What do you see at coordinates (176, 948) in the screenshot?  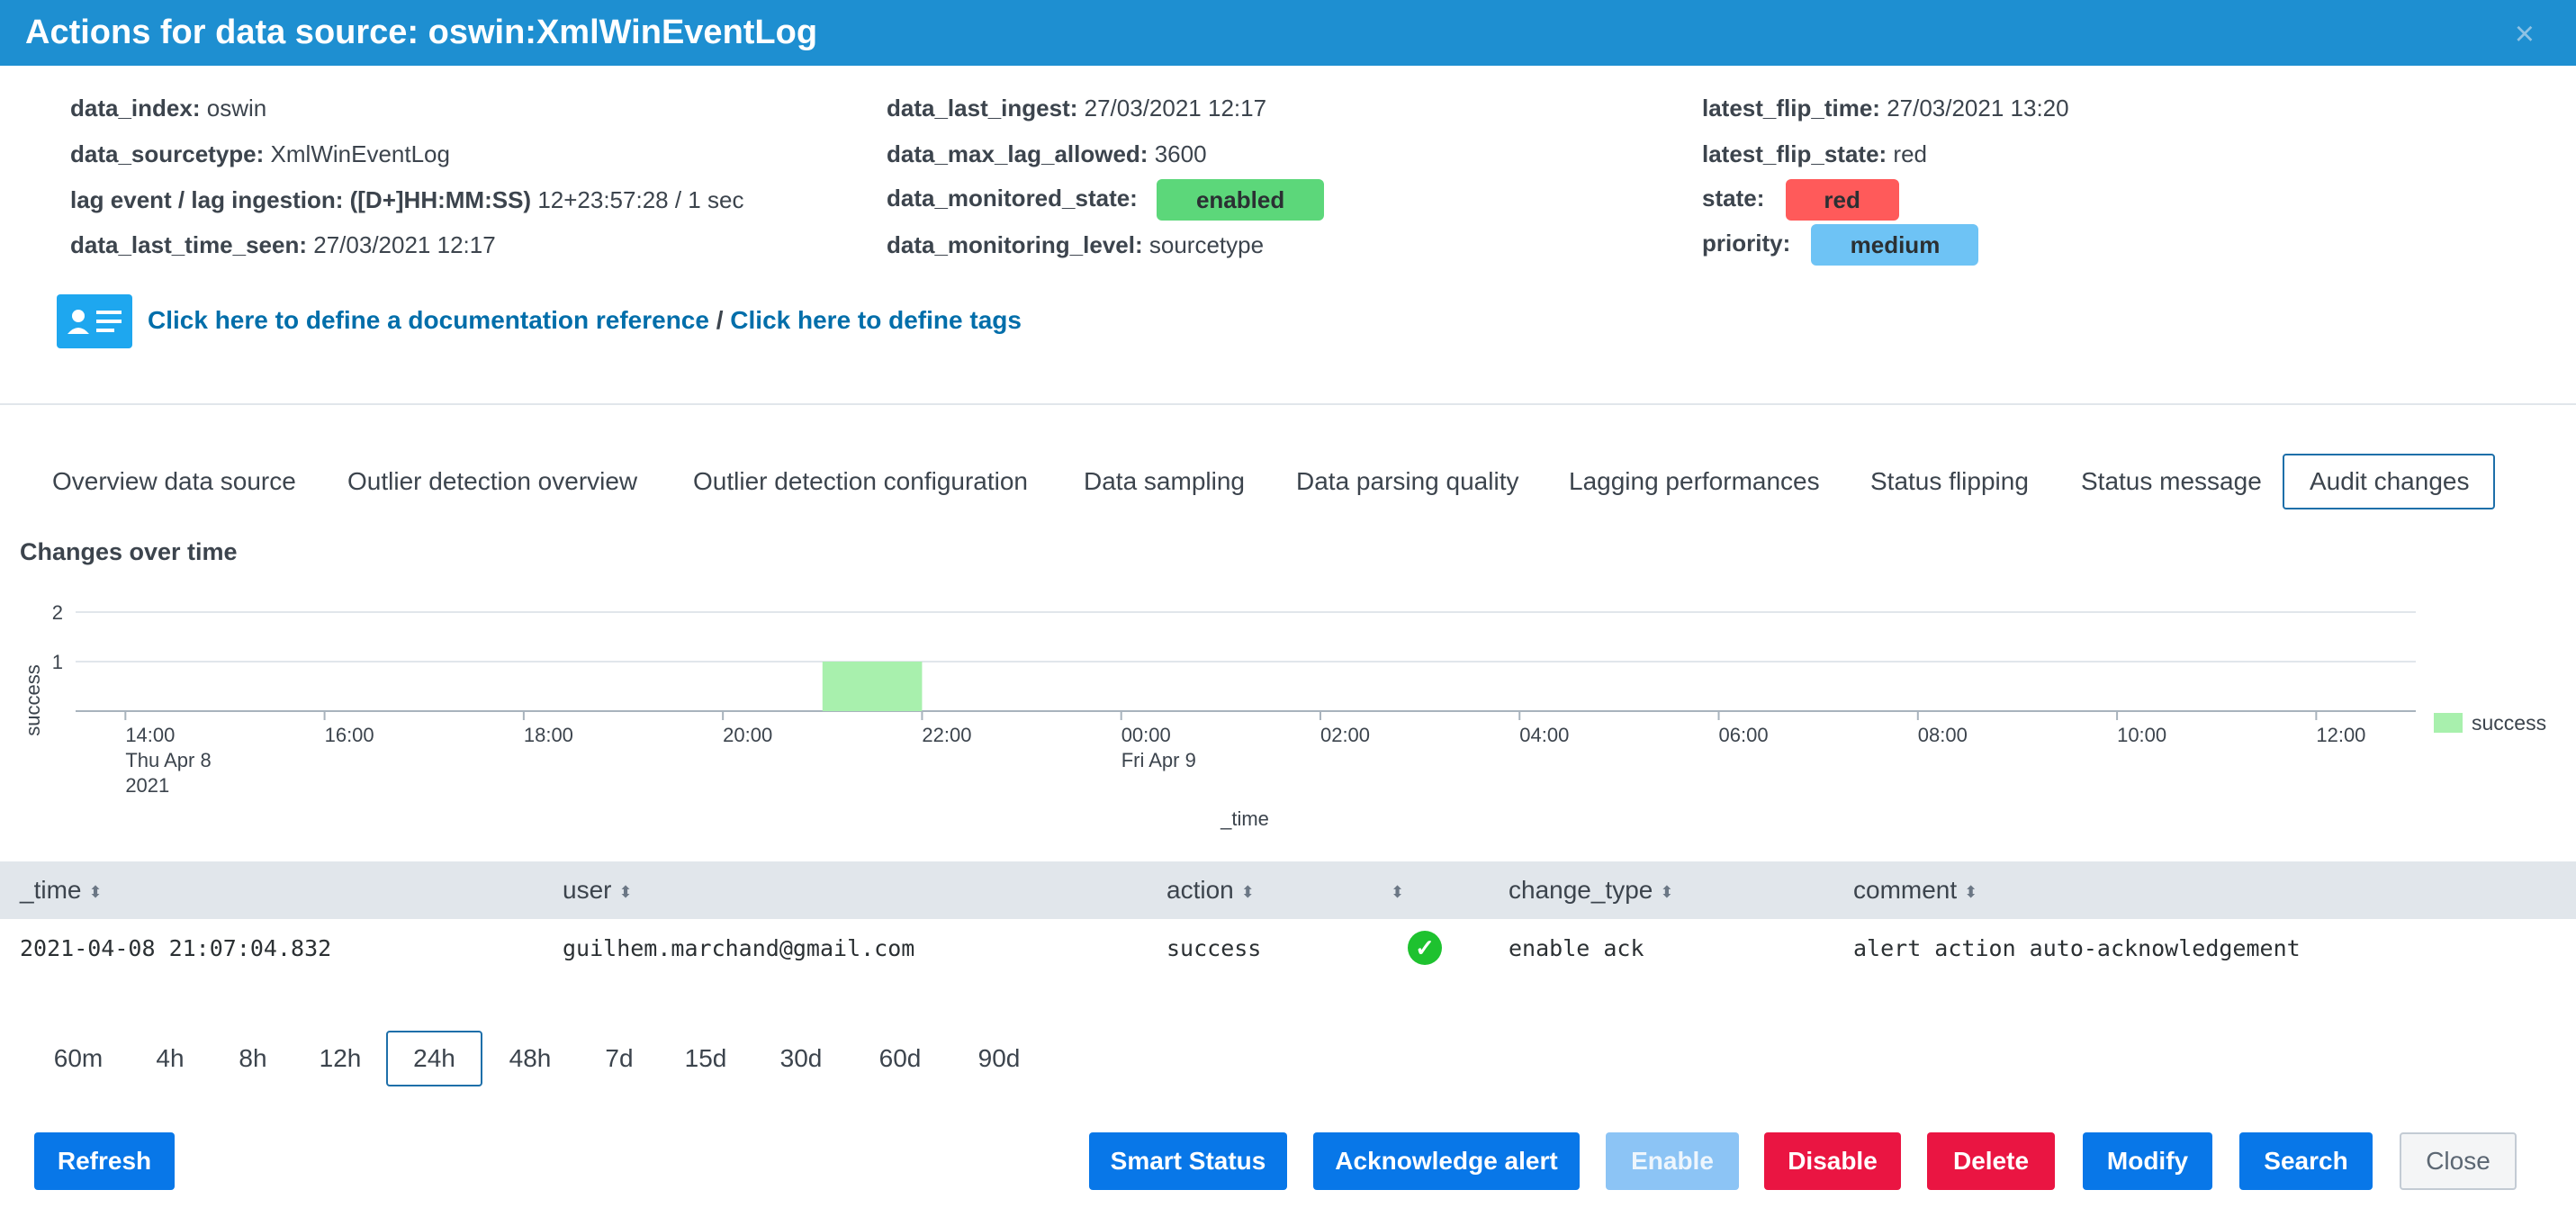 I see `cell-time: 2021-04-08 21:07:04.832` at bounding box center [176, 948].